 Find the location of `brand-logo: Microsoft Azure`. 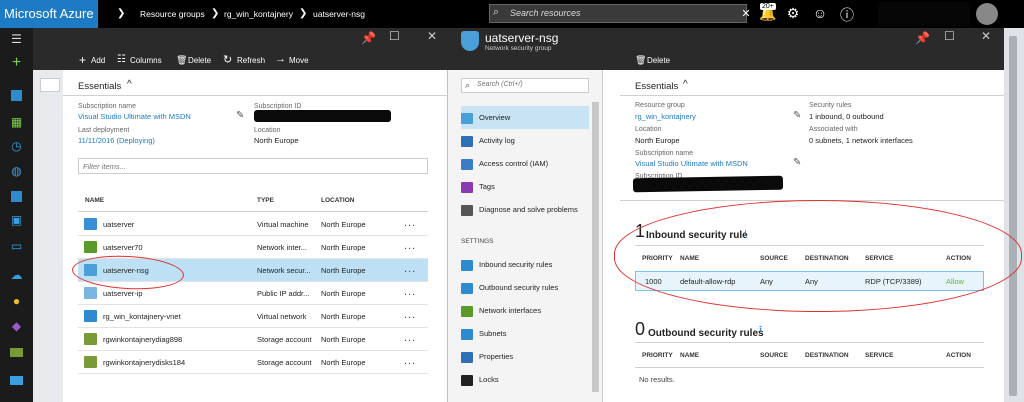

brand-logo: Microsoft Azure is located at coordinates (49, 14).